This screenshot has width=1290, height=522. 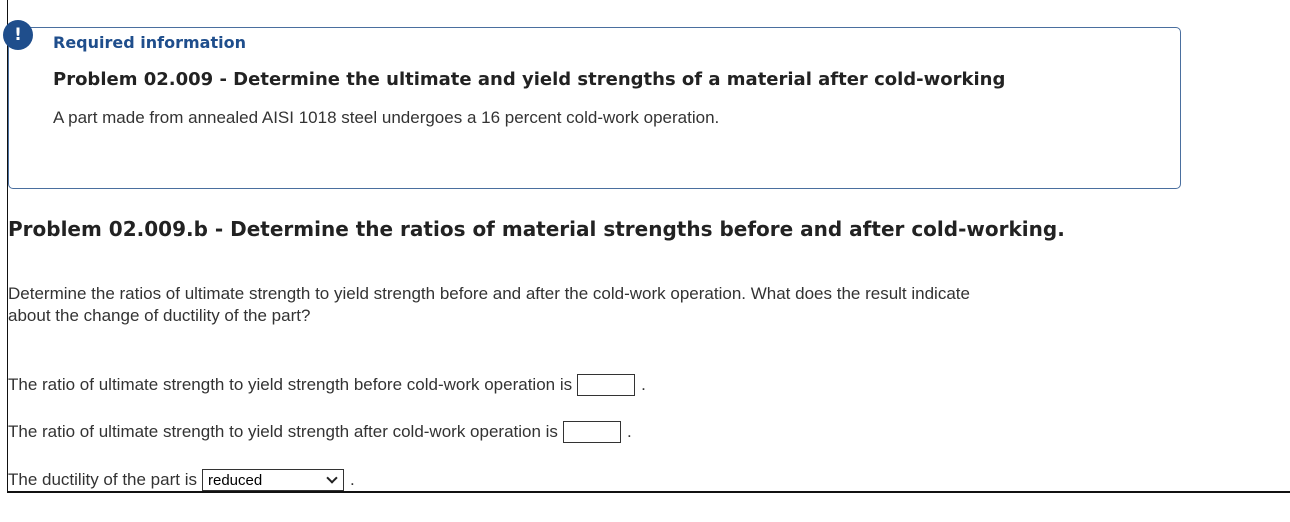 I want to click on ratio-before-input, so click(x=606, y=385).